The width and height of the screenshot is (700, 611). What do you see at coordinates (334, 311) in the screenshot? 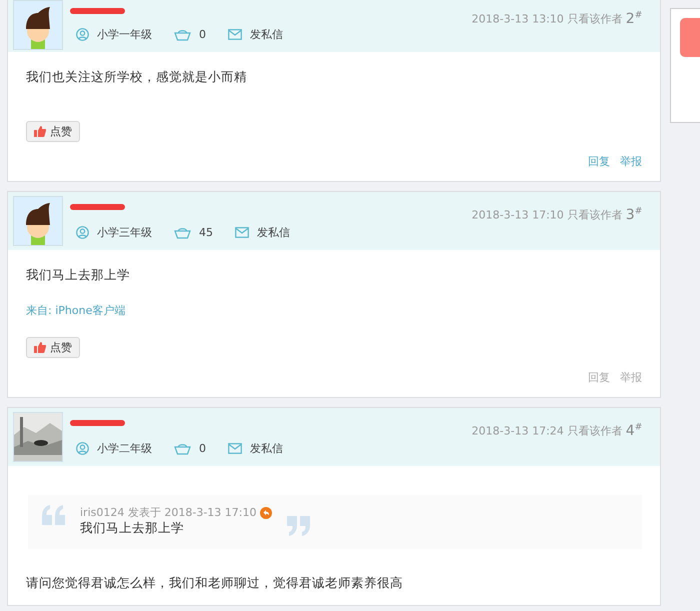
I see `source-link: 来自: iPhone客户端` at bounding box center [334, 311].